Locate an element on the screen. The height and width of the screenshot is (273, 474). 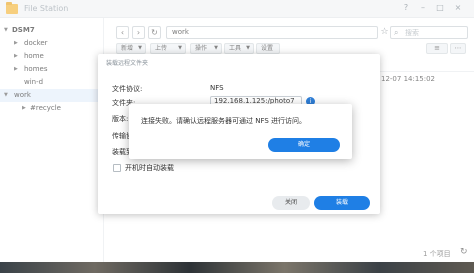
version-label: 版本: is located at coordinates (120, 119).